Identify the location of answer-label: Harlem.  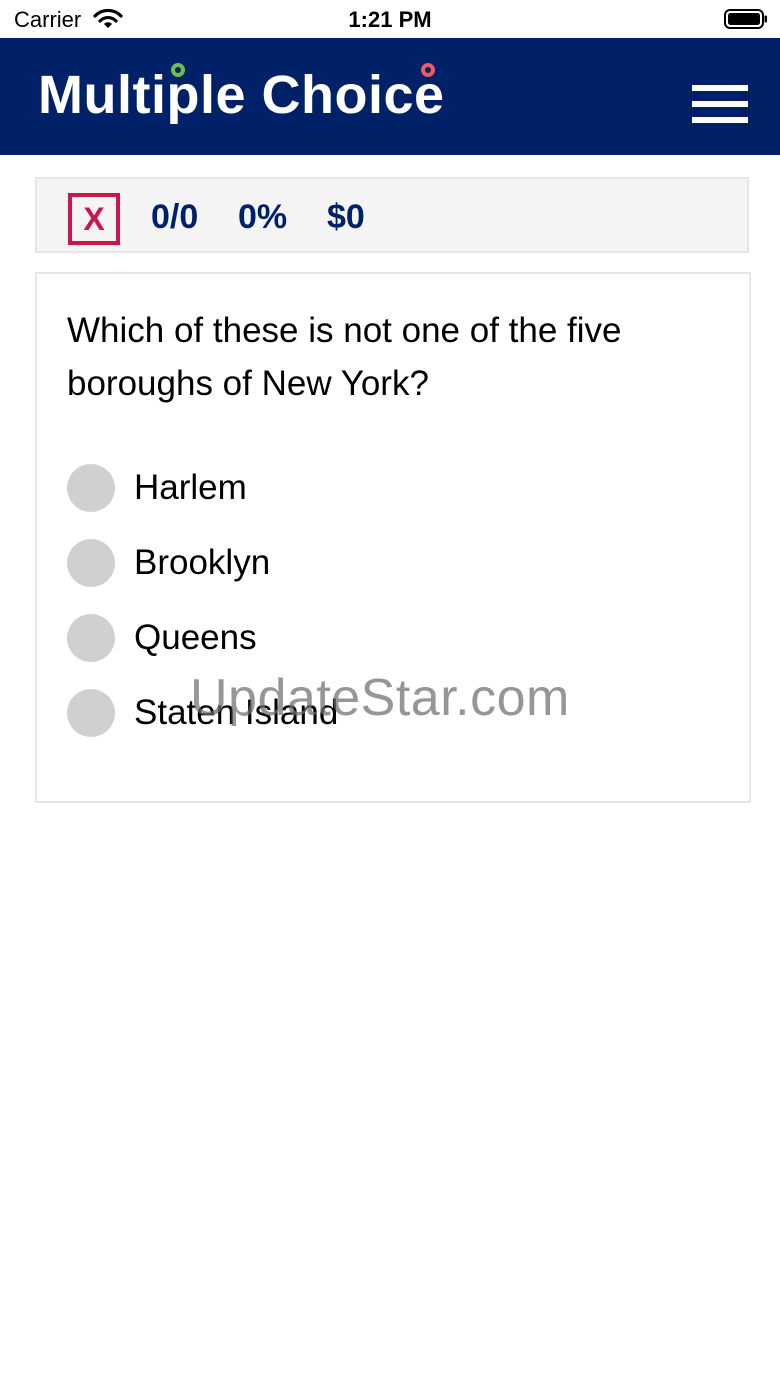
(190, 488).